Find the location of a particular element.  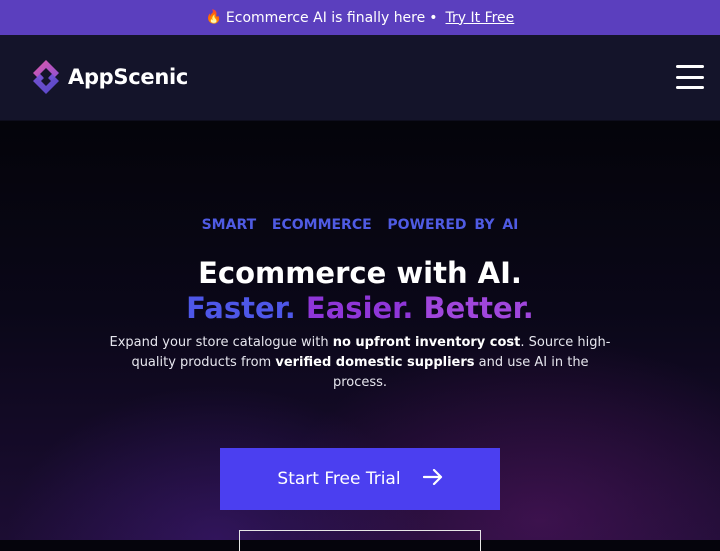

tagline-faster: Faster. is located at coordinates (241, 308).